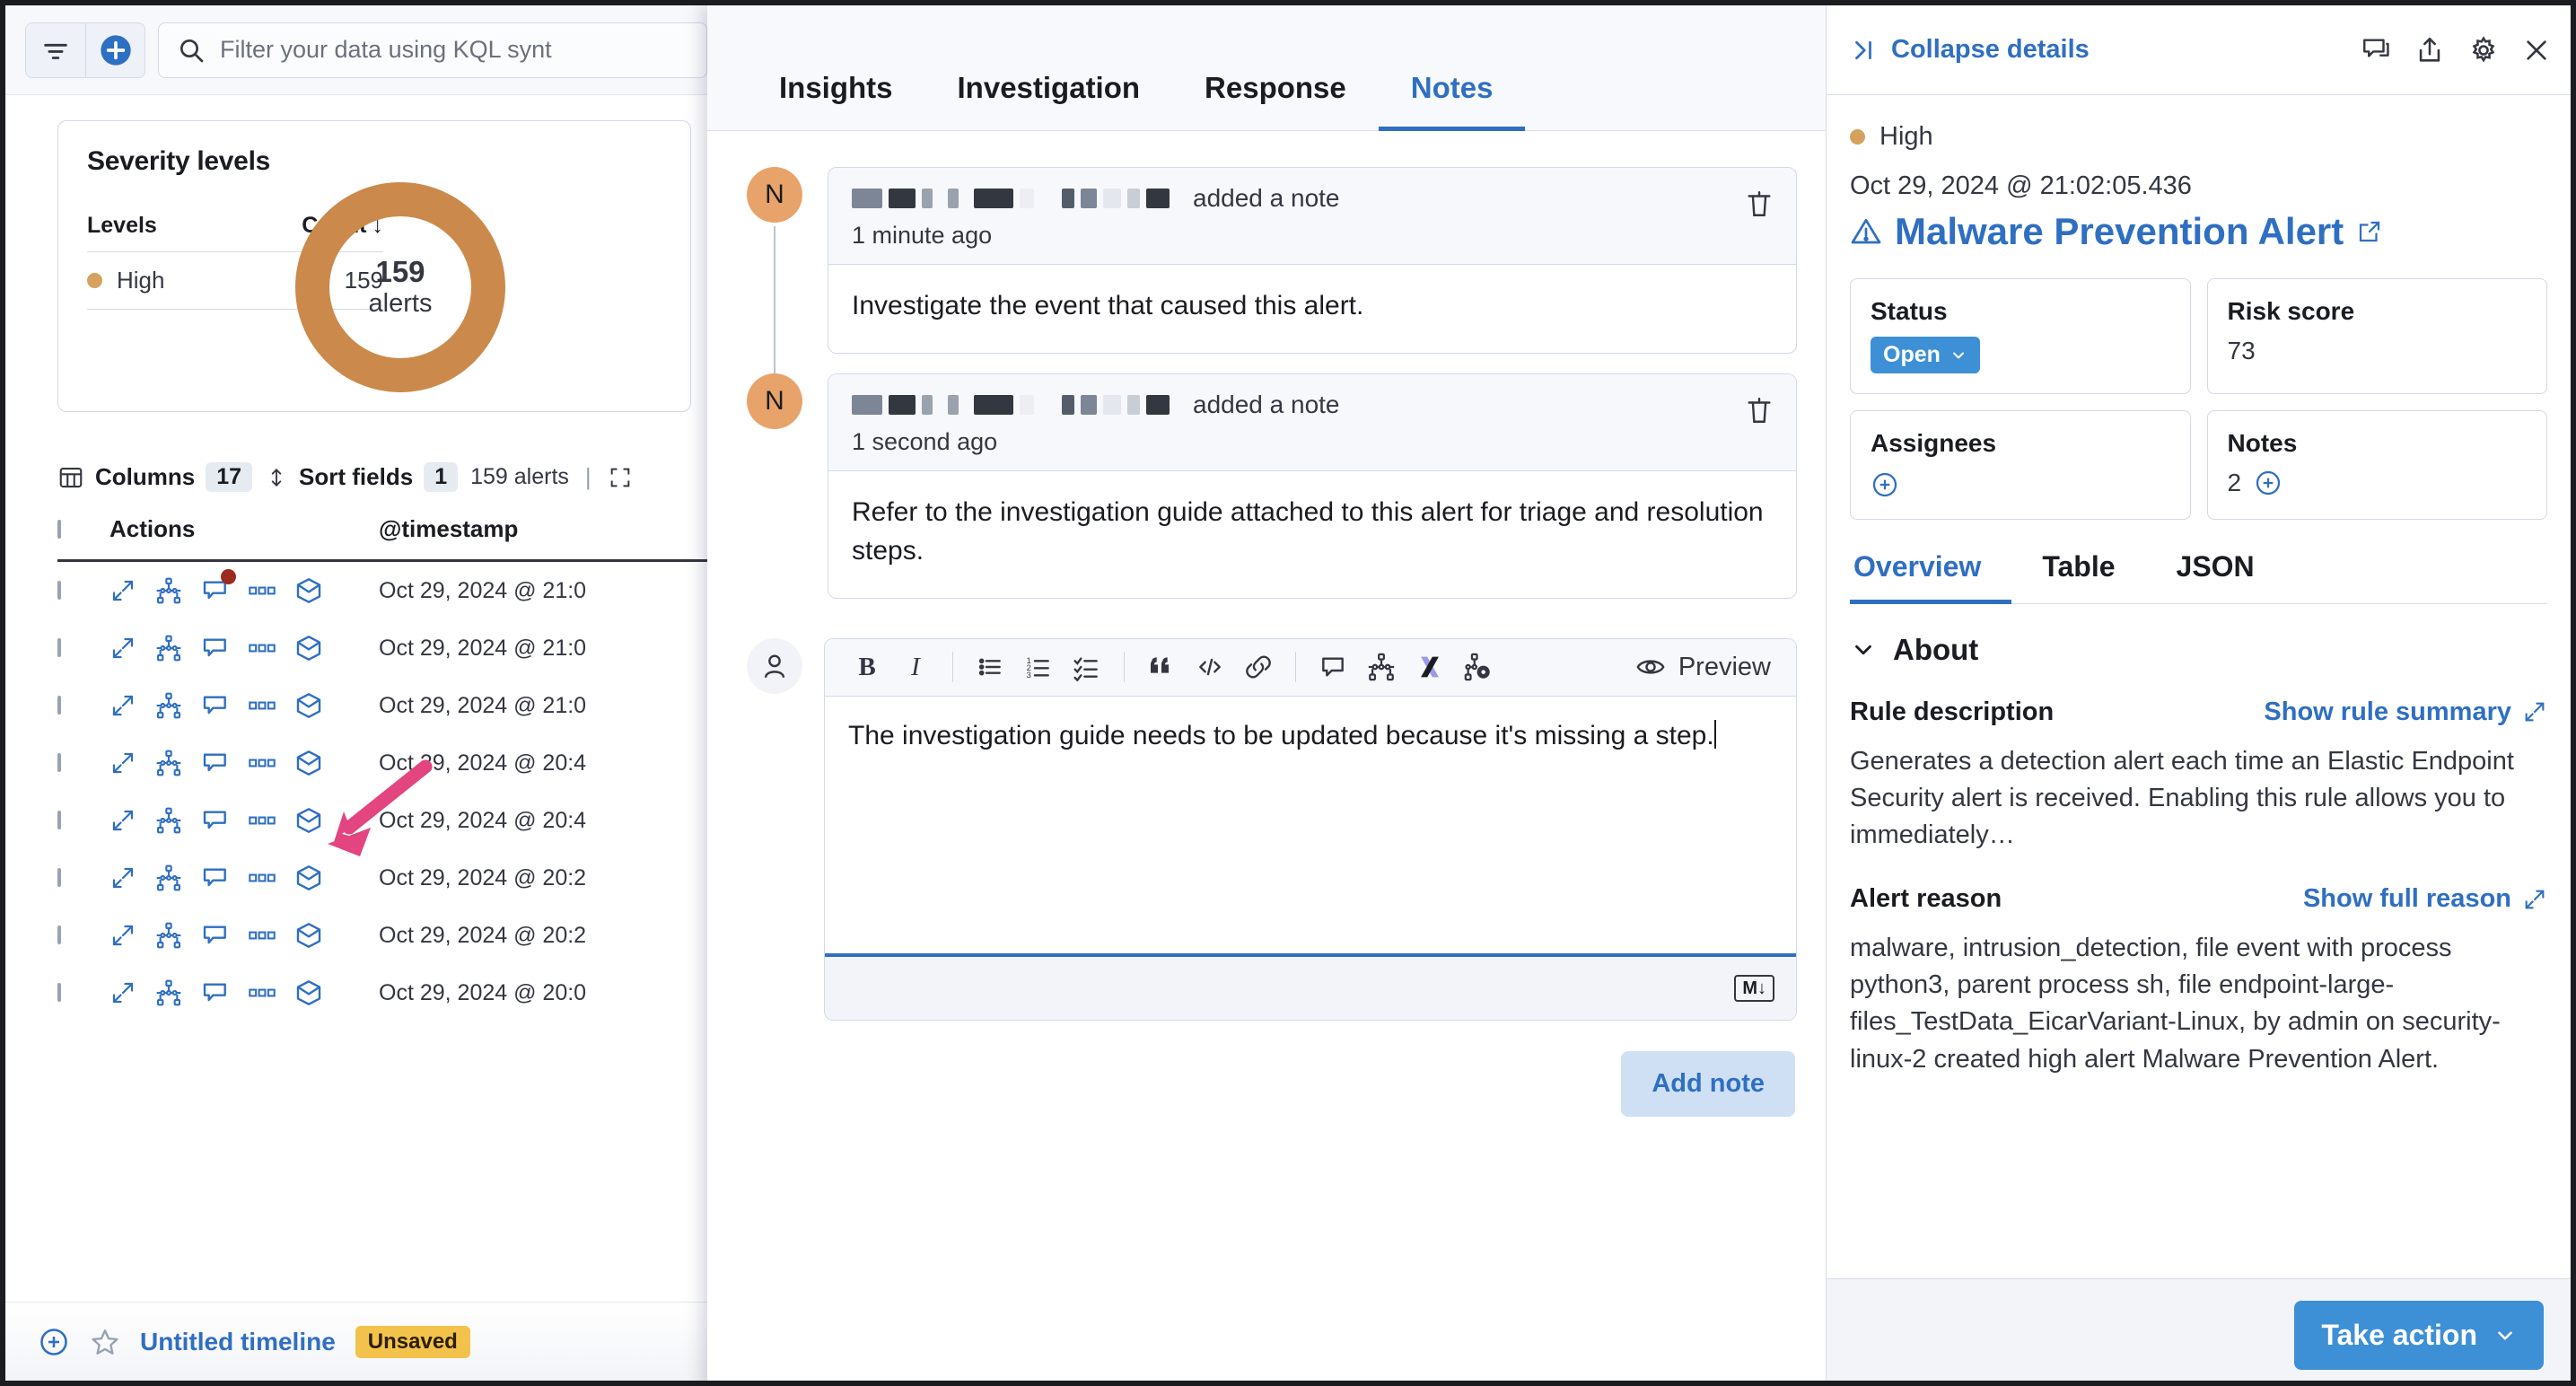 Image resolution: width=2576 pixels, height=1386 pixels. Describe the element at coordinates (1038, 667) in the screenshot. I see `ordered-list-icon: 1 2 3` at that location.